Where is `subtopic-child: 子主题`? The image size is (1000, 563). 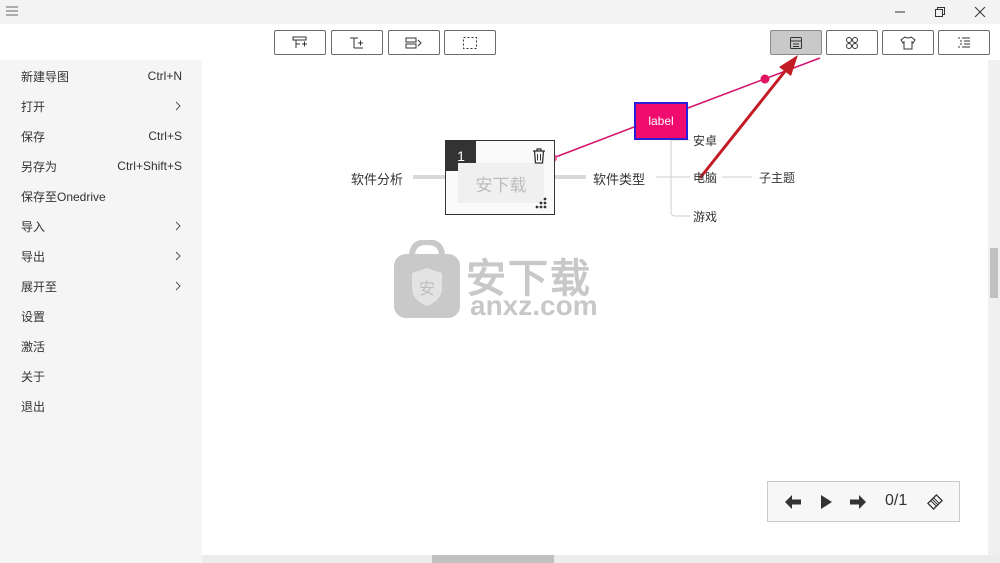 subtopic-child: 子主题 is located at coordinates (777, 177).